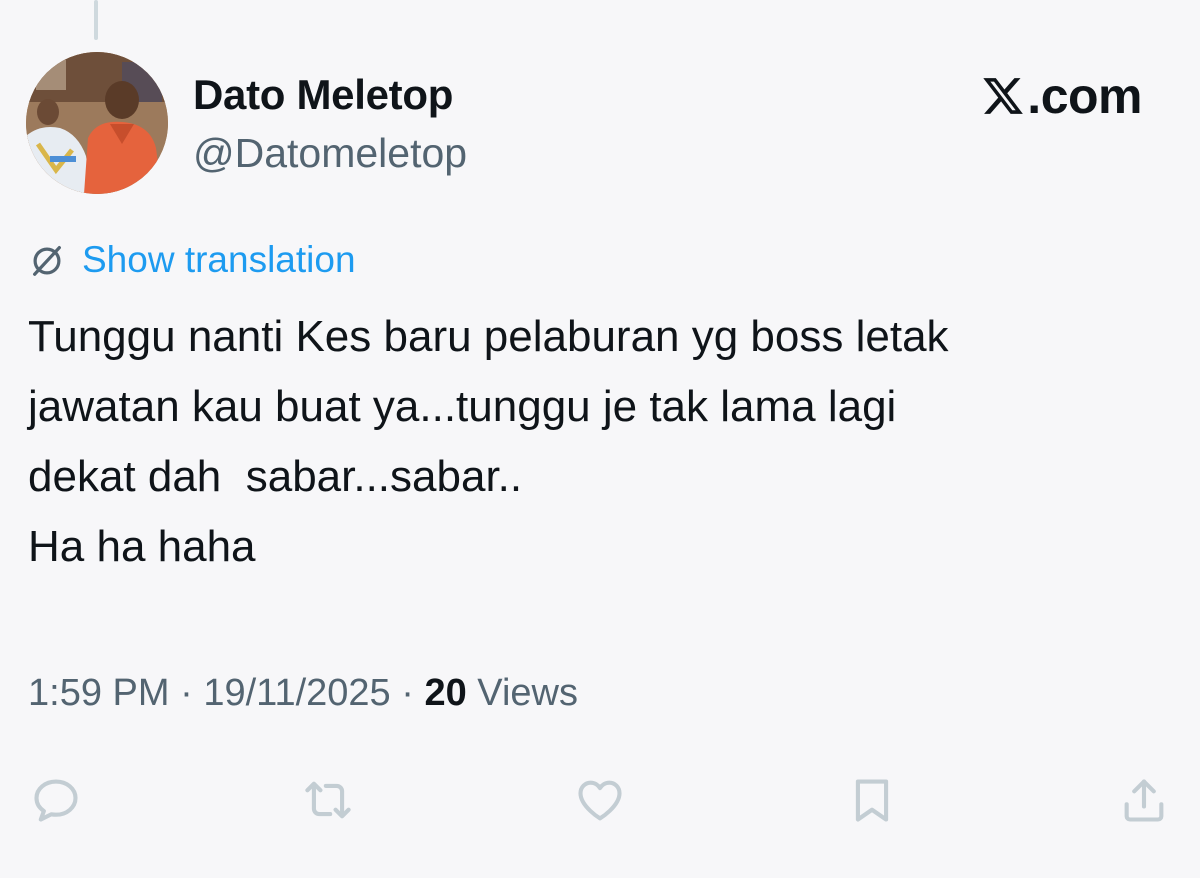 Image resolution: width=1200 pixels, height=878 pixels. I want to click on author-display-name: Dato Meletop, so click(323, 95).